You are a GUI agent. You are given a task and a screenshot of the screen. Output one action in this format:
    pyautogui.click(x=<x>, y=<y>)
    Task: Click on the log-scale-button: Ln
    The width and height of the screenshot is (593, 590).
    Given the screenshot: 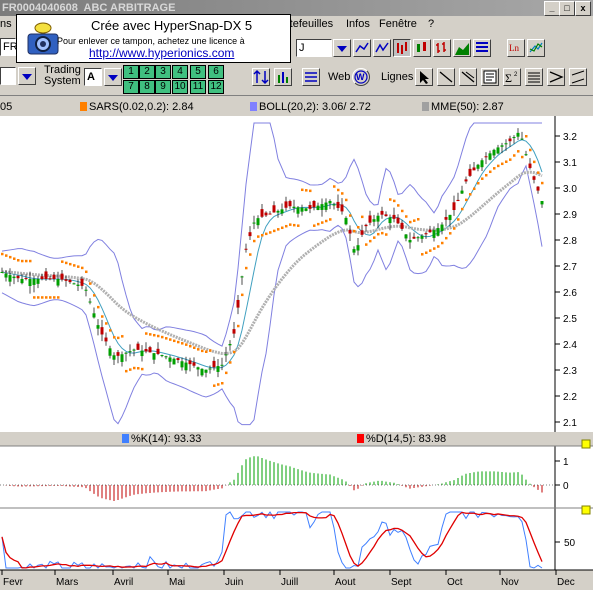 What is the action you would take?
    pyautogui.click(x=516, y=48)
    